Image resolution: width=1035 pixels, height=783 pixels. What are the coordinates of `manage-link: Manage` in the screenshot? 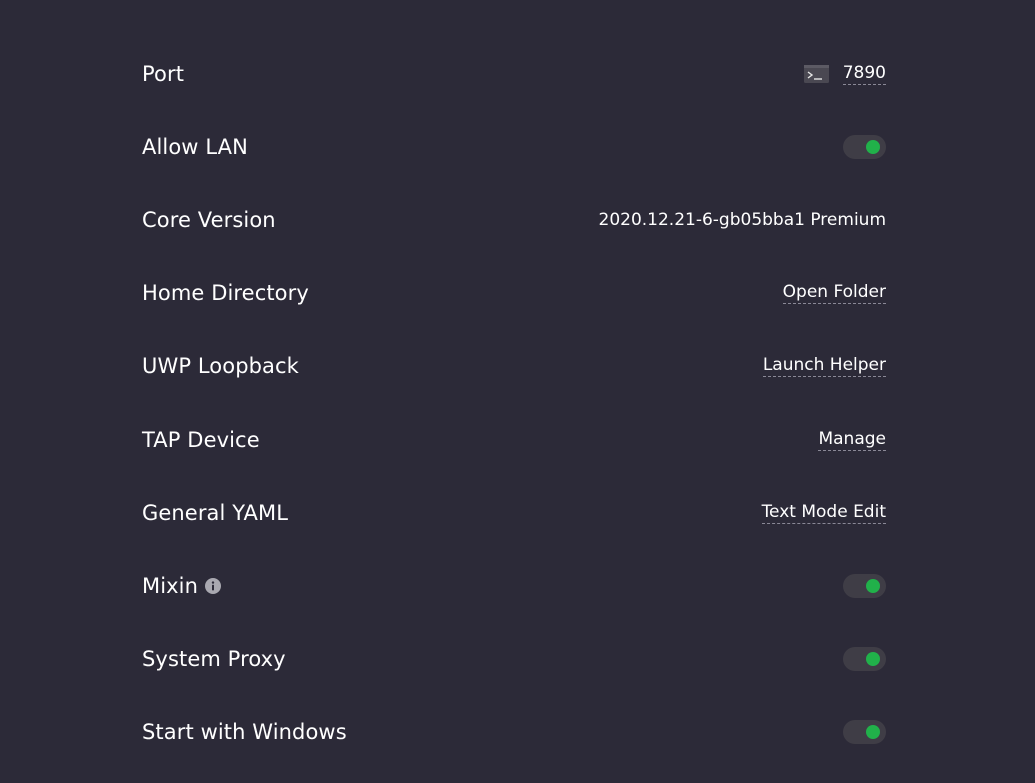 It's located at (852, 440).